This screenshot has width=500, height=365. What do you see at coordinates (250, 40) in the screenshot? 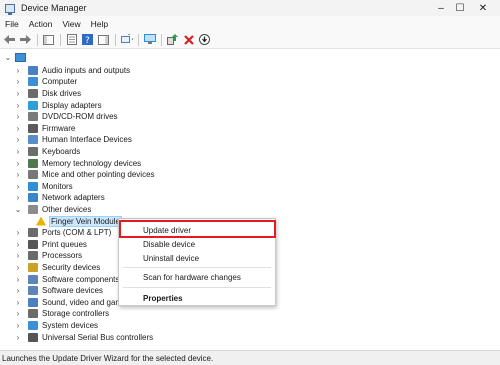
I see `toolbar: ?` at bounding box center [250, 40].